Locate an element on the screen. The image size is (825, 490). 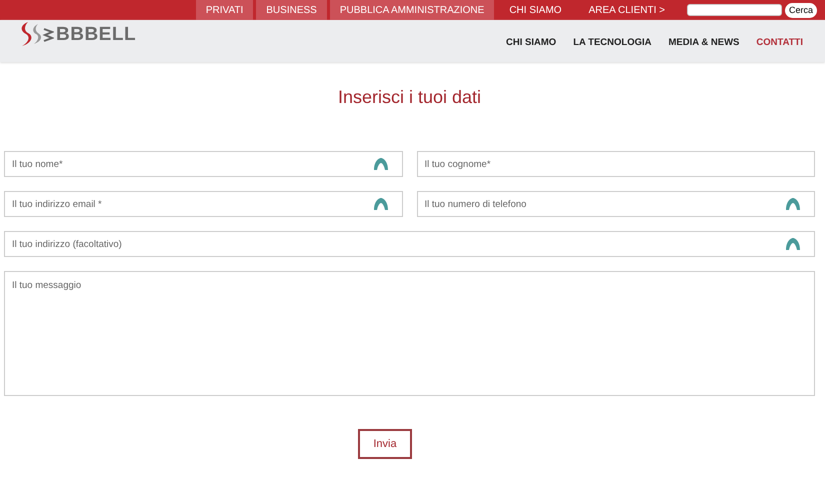
main-nav-link: LA TECNOLOGIA is located at coordinates (612, 42).